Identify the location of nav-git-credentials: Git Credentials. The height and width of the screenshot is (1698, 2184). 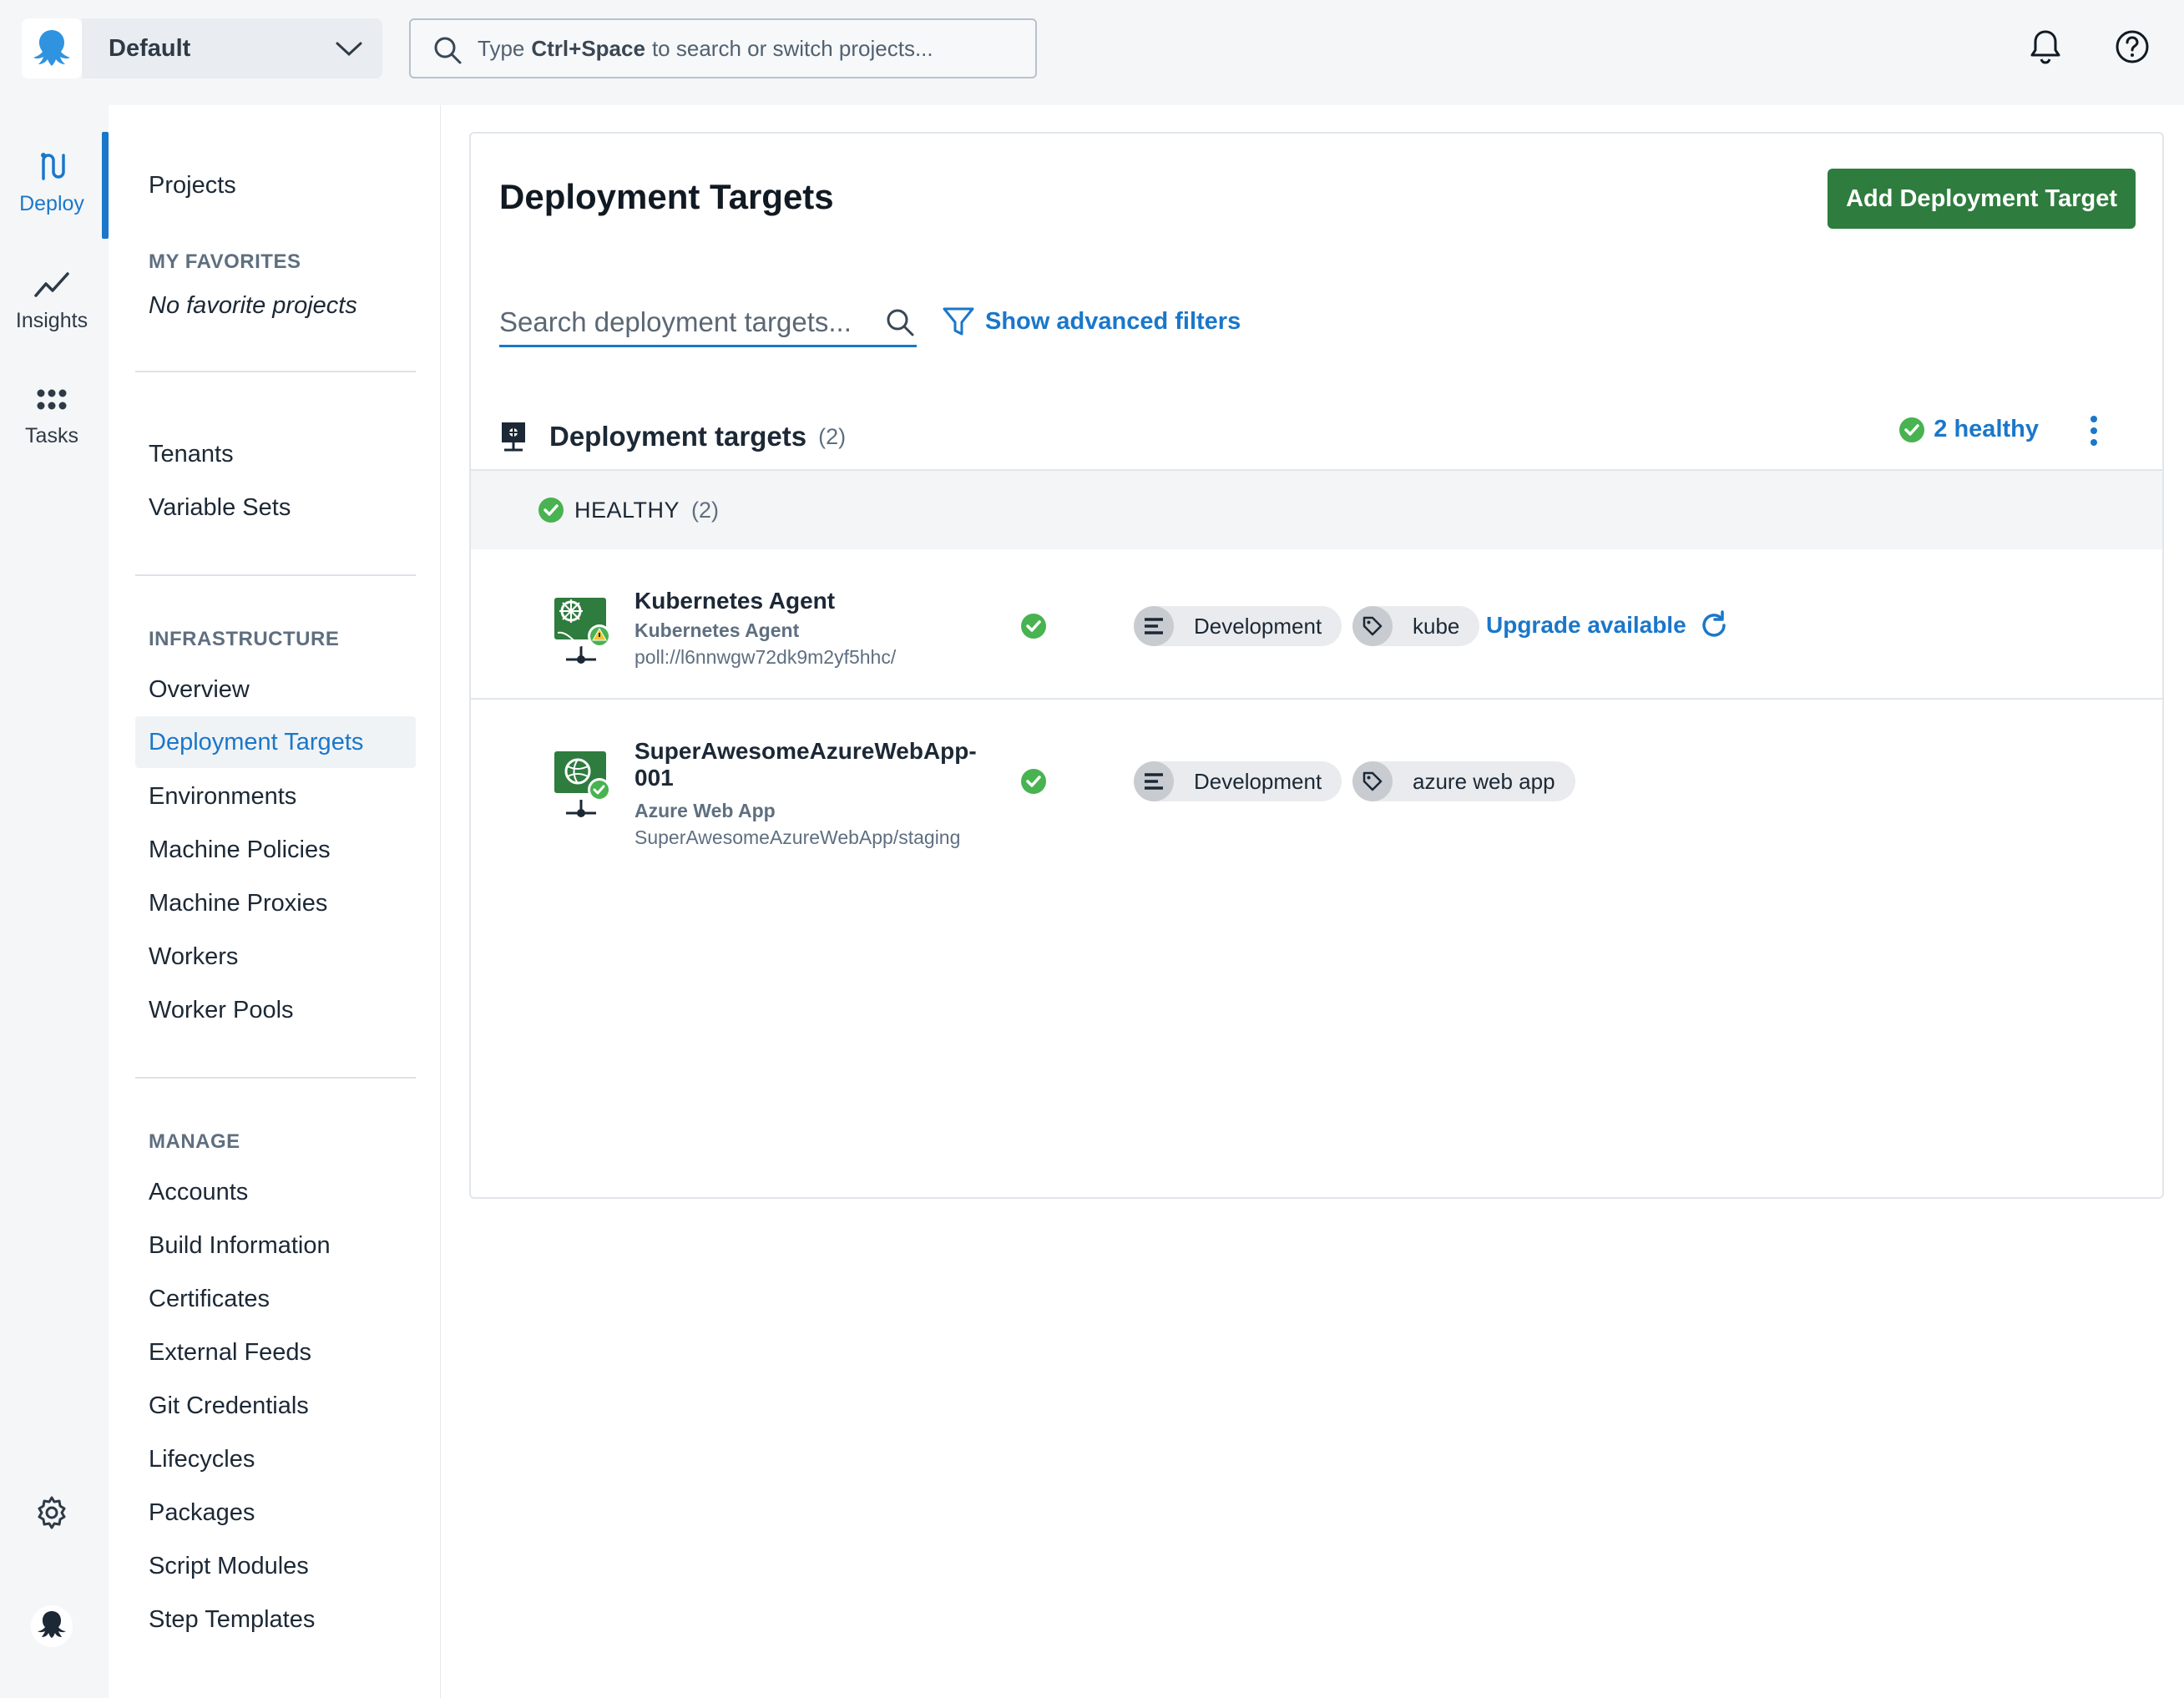
(229, 1406).